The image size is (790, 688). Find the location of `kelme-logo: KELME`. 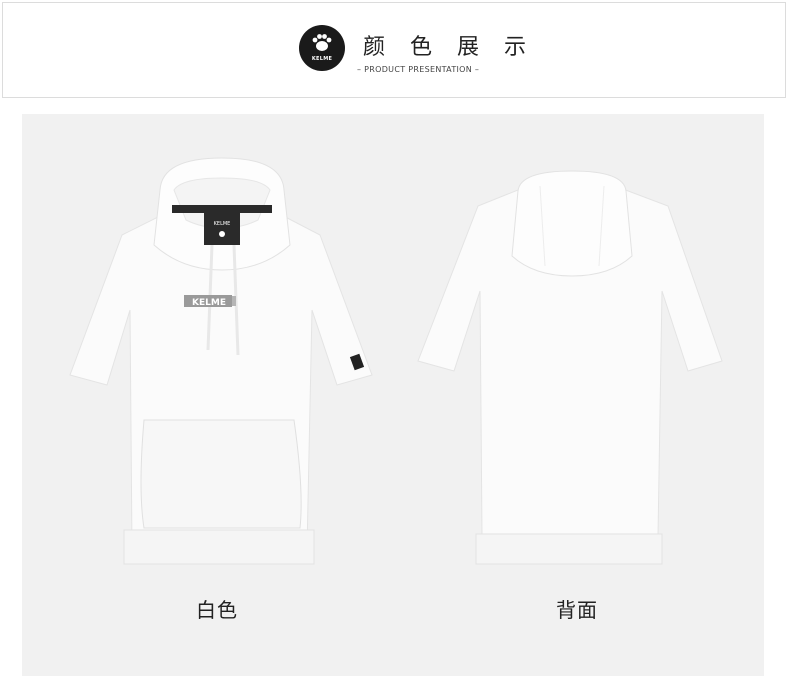

kelme-logo: KELME is located at coordinates (322, 48).